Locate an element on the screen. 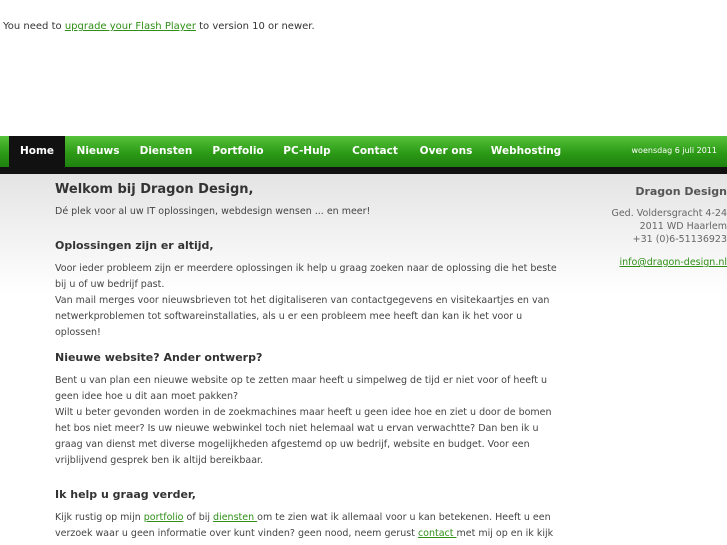 The height and width of the screenshot is (545, 727). section-heading-website: Nieuwe website? Ander ontwerp? is located at coordinates (159, 357).